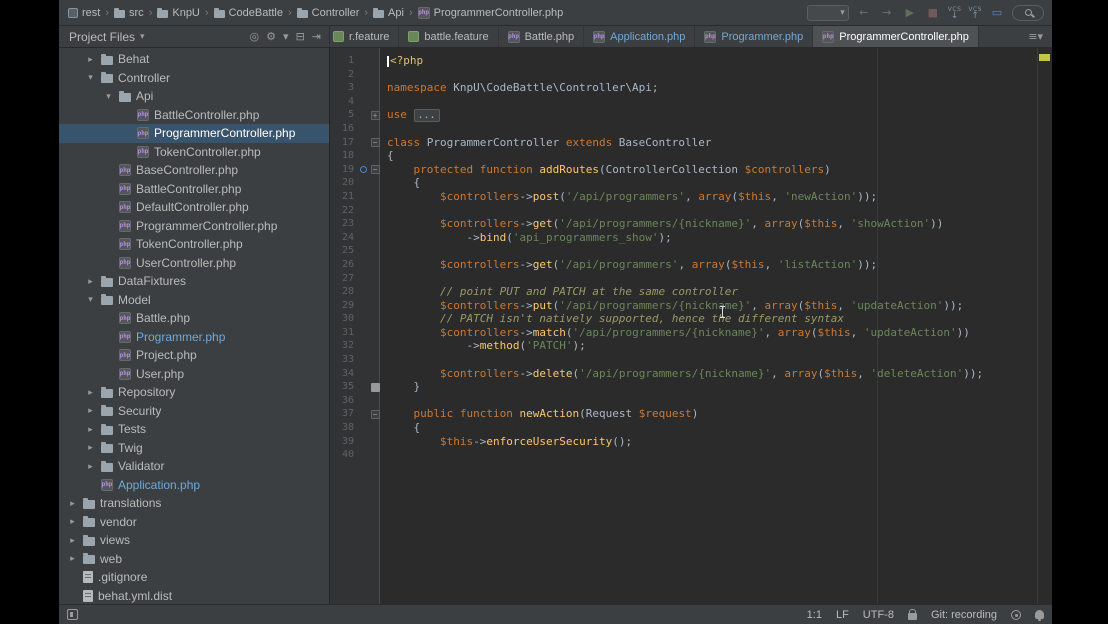 The height and width of the screenshot is (624, 1108). Describe the element at coordinates (716, 387) in the screenshot. I see `code-text: }` at that location.